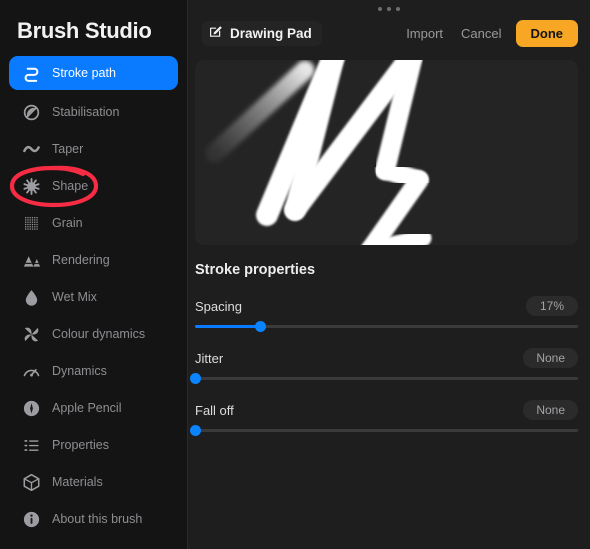 Image resolution: width=590 pixels, height=549 pixels. I want to click on section-title: Stroke properties, so click(255, 270).